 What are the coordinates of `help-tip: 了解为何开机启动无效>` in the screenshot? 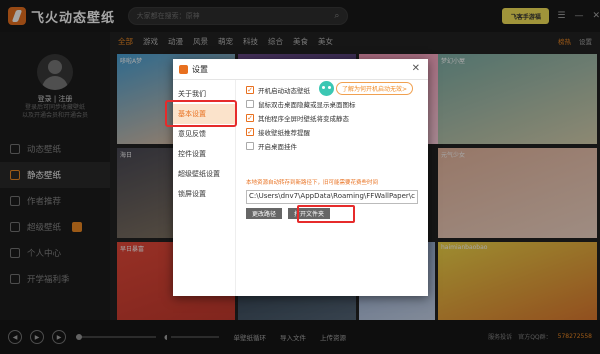 It's located at (366, 88).